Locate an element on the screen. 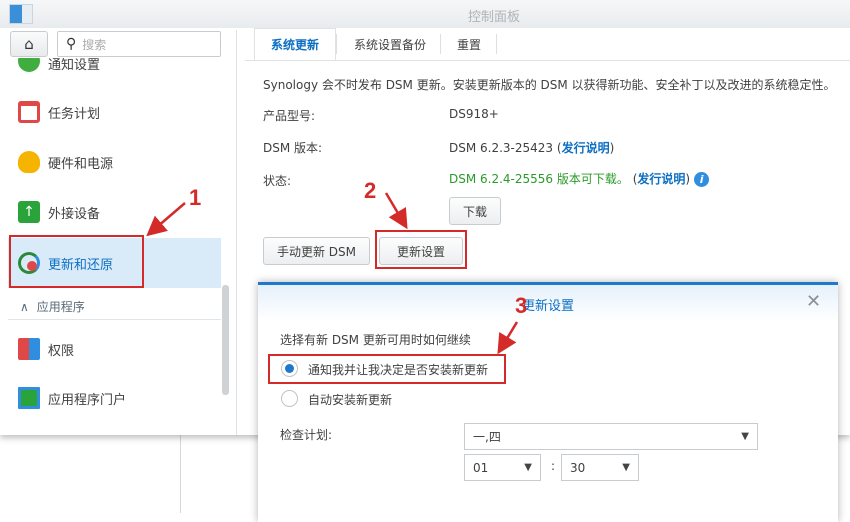  annotation-arrows is located at coordinates (332, 273).